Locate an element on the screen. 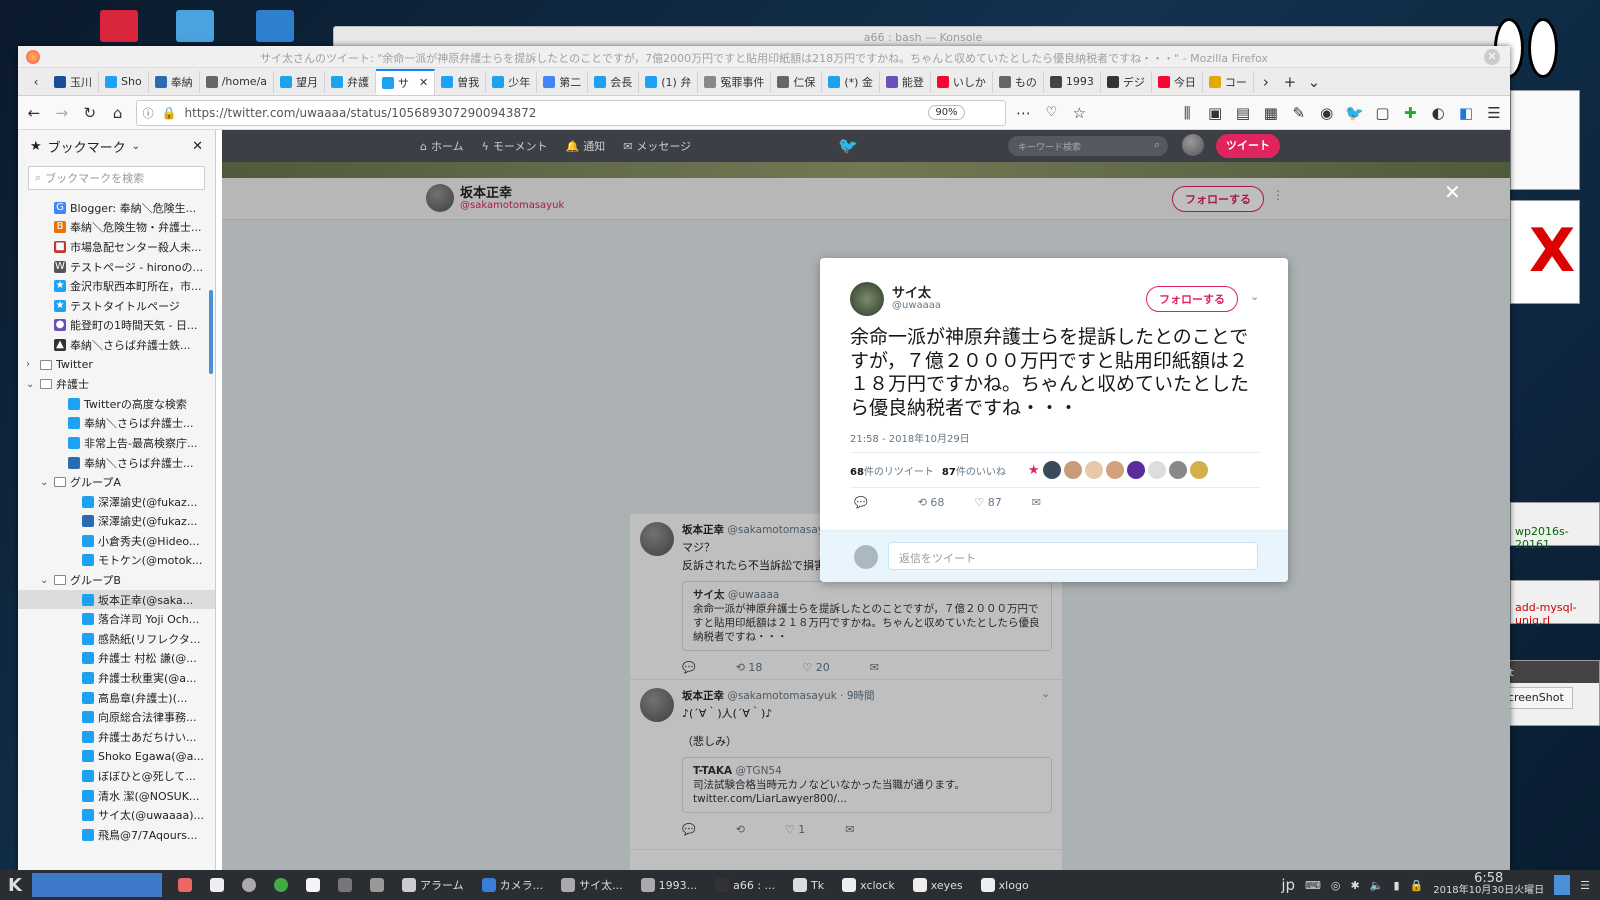 Image resolution: width=1600 pixels, height=900 pixels. sidebar-scrollbar is located at coordinates (211, 332).